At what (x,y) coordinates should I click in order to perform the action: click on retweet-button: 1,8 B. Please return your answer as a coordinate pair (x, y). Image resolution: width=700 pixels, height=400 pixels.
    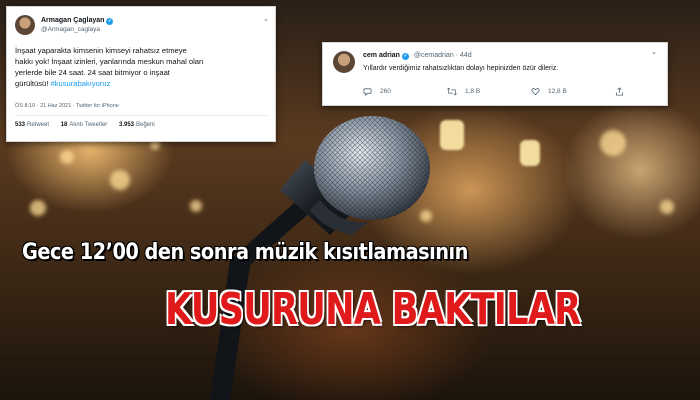
    Looking at the image, I should click on (489, 91).